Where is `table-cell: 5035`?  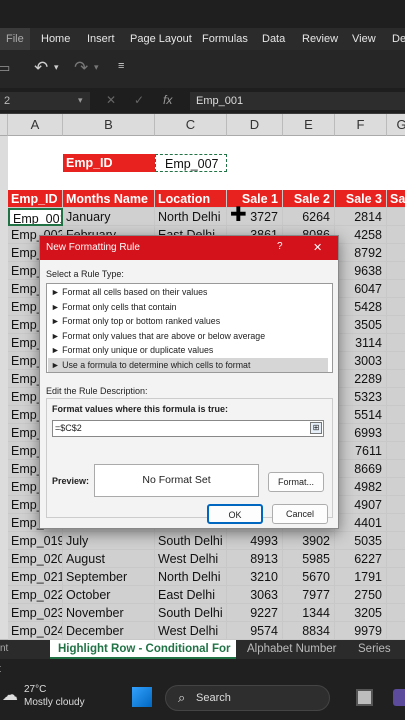
table-cell: 5035 is located at coordinates (361, 541).